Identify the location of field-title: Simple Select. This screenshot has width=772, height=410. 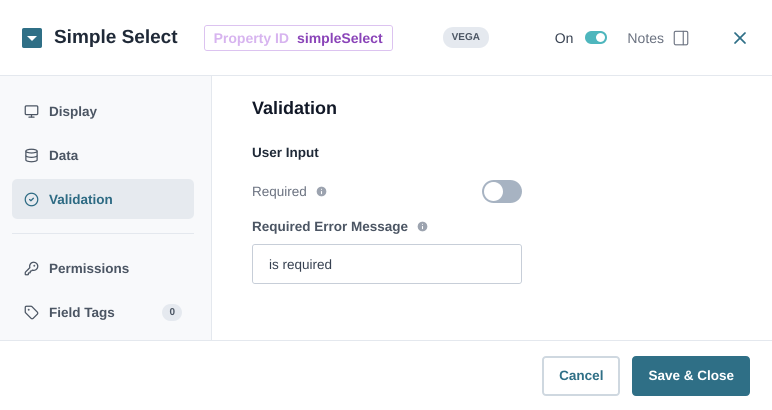
(116, 37).